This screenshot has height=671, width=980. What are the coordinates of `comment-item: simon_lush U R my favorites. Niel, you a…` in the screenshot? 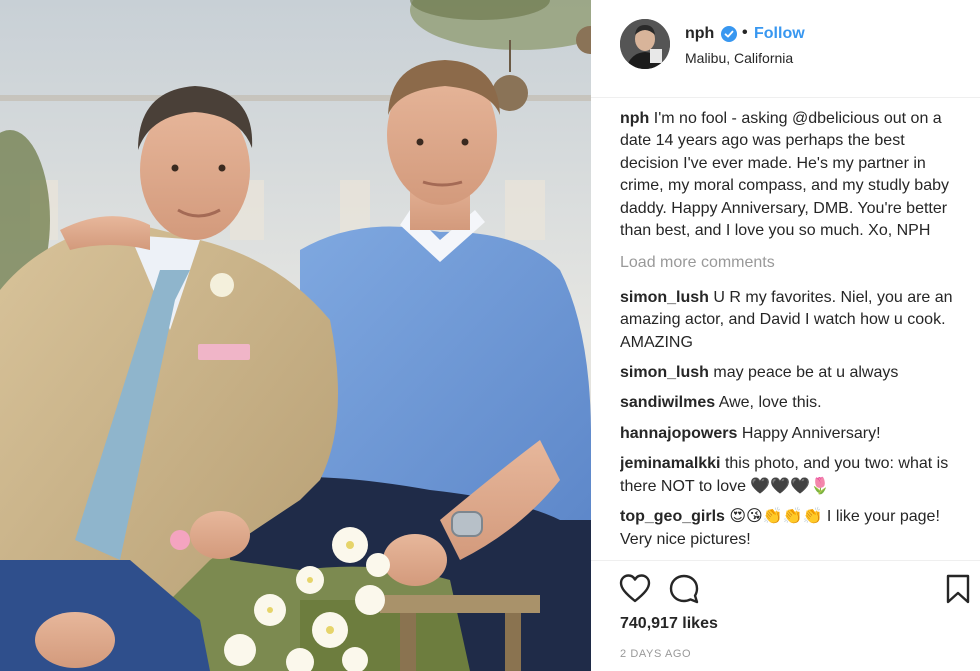 It's located at (790, 320).